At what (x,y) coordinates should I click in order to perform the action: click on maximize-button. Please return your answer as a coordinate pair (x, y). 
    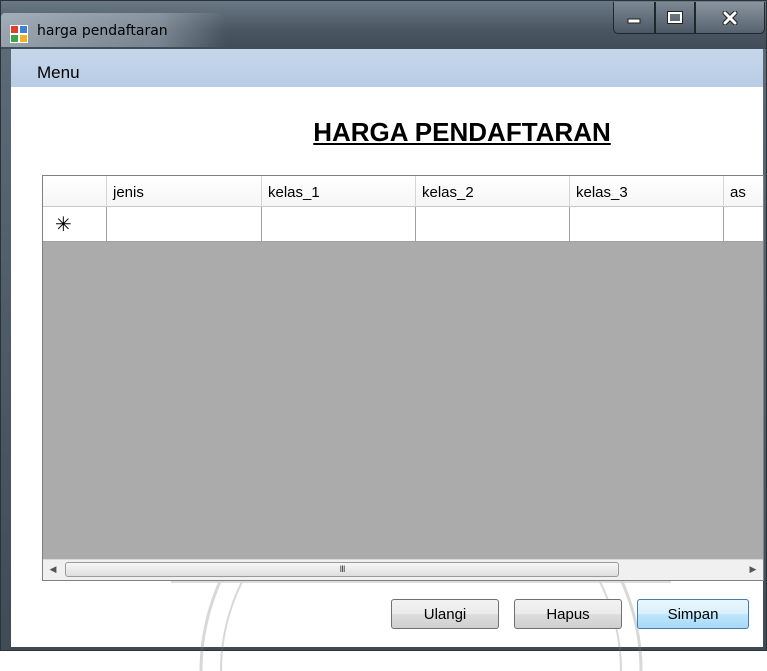
    Looking at the image, I should click on (675, 18).